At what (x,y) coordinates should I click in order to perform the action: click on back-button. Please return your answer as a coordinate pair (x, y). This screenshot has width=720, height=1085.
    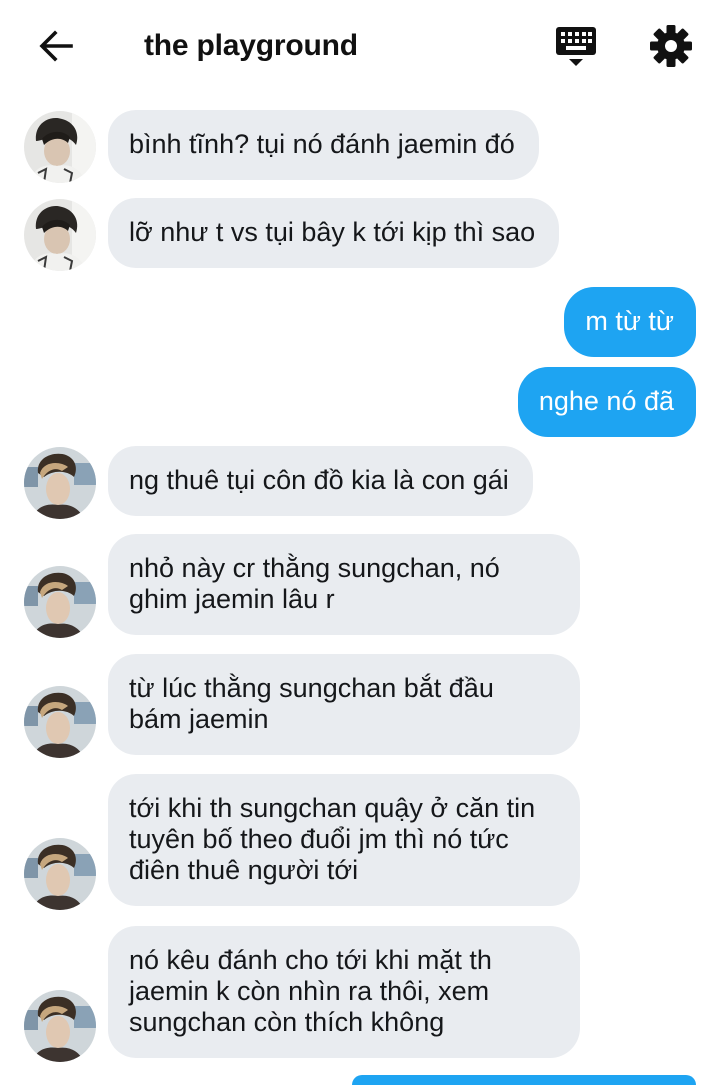
    Looking at the image, I should click on (56, 46).